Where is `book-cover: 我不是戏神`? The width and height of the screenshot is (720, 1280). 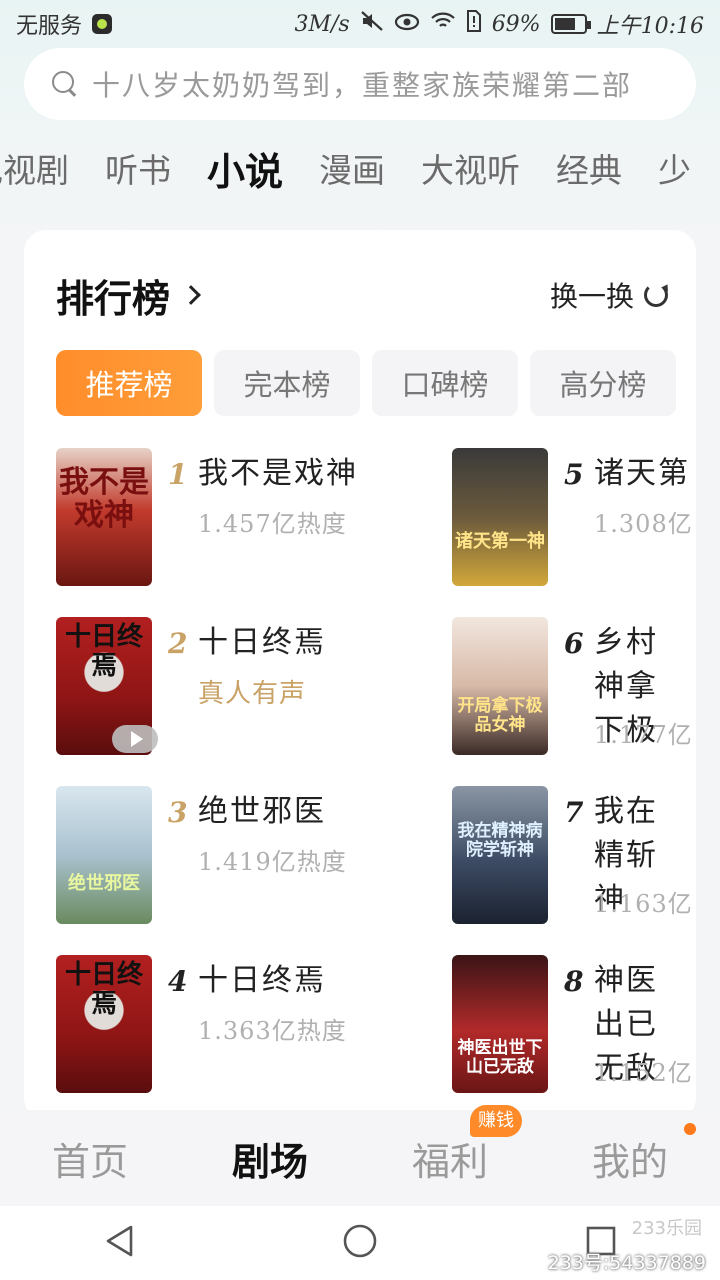 book-cover: 我不是戏神 is located at coordinates (104, 517).